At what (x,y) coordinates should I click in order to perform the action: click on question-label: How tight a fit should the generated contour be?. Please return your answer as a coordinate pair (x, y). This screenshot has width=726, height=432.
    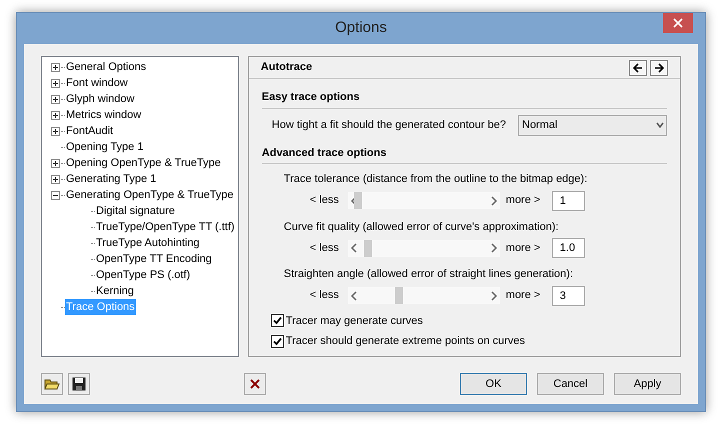
    Looking at the image, I should click on (389, 125).